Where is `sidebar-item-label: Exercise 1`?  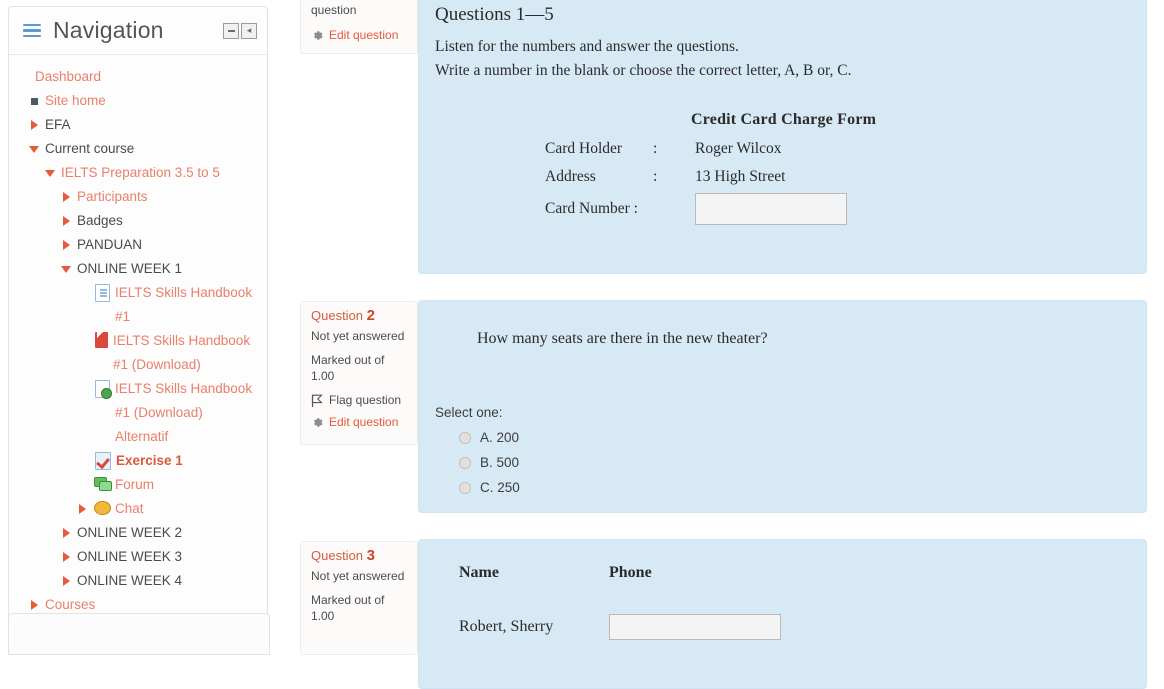 sidebar-item-label: Exercise 1 is located at coordinates (149, 461).